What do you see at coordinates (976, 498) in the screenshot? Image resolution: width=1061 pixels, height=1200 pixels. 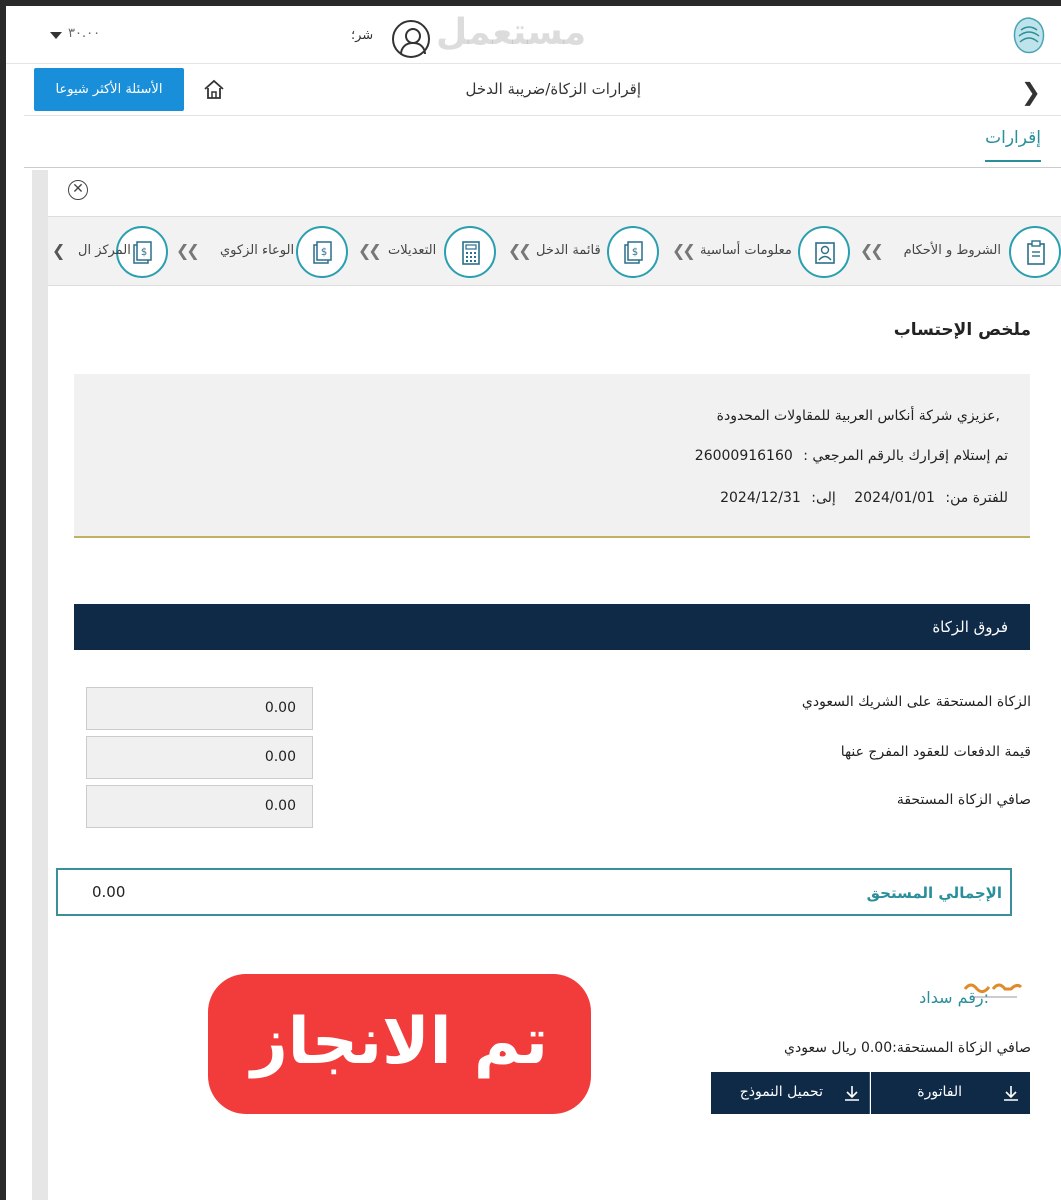 I see `period-from-label: للفترة من:` at bounding box center [976, 498].